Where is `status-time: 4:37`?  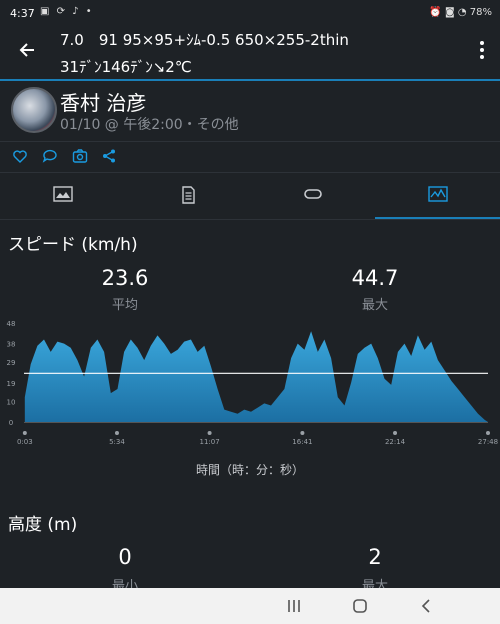 status-time: 4:37 is located at coordinates (22, 13).